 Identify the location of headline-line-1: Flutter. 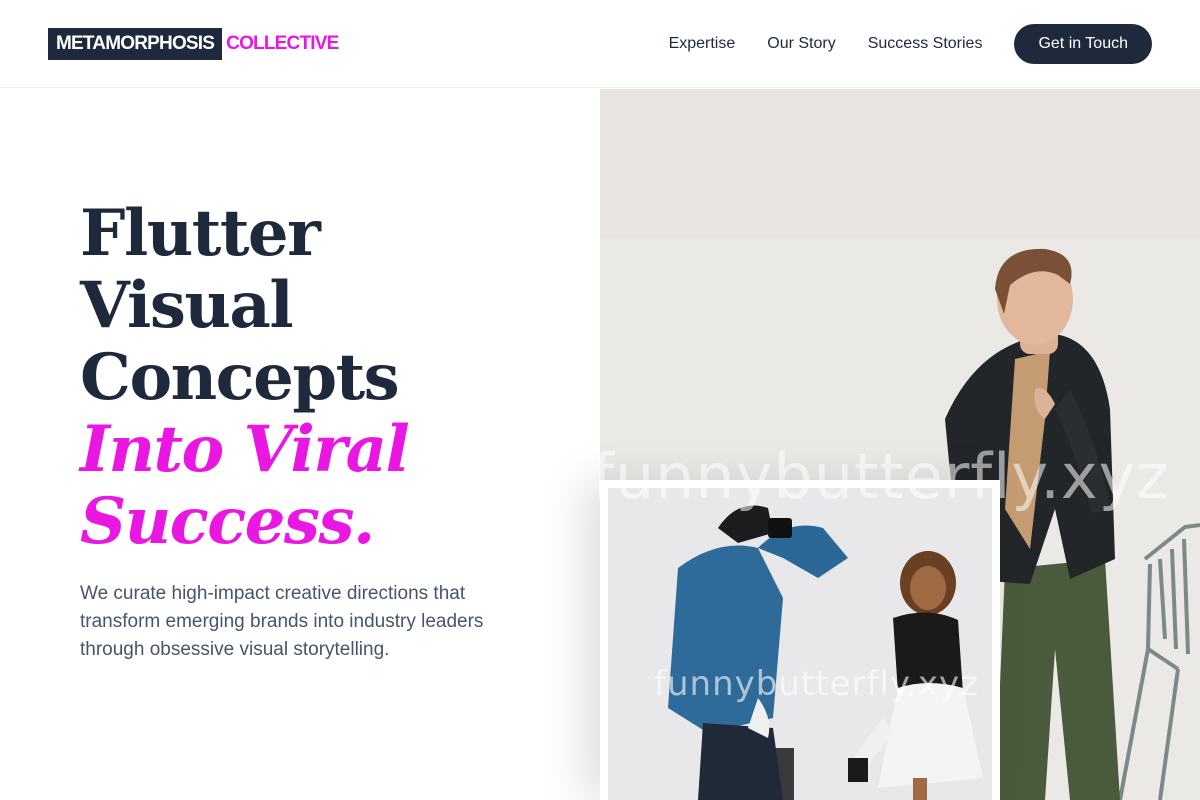
(200, 233).